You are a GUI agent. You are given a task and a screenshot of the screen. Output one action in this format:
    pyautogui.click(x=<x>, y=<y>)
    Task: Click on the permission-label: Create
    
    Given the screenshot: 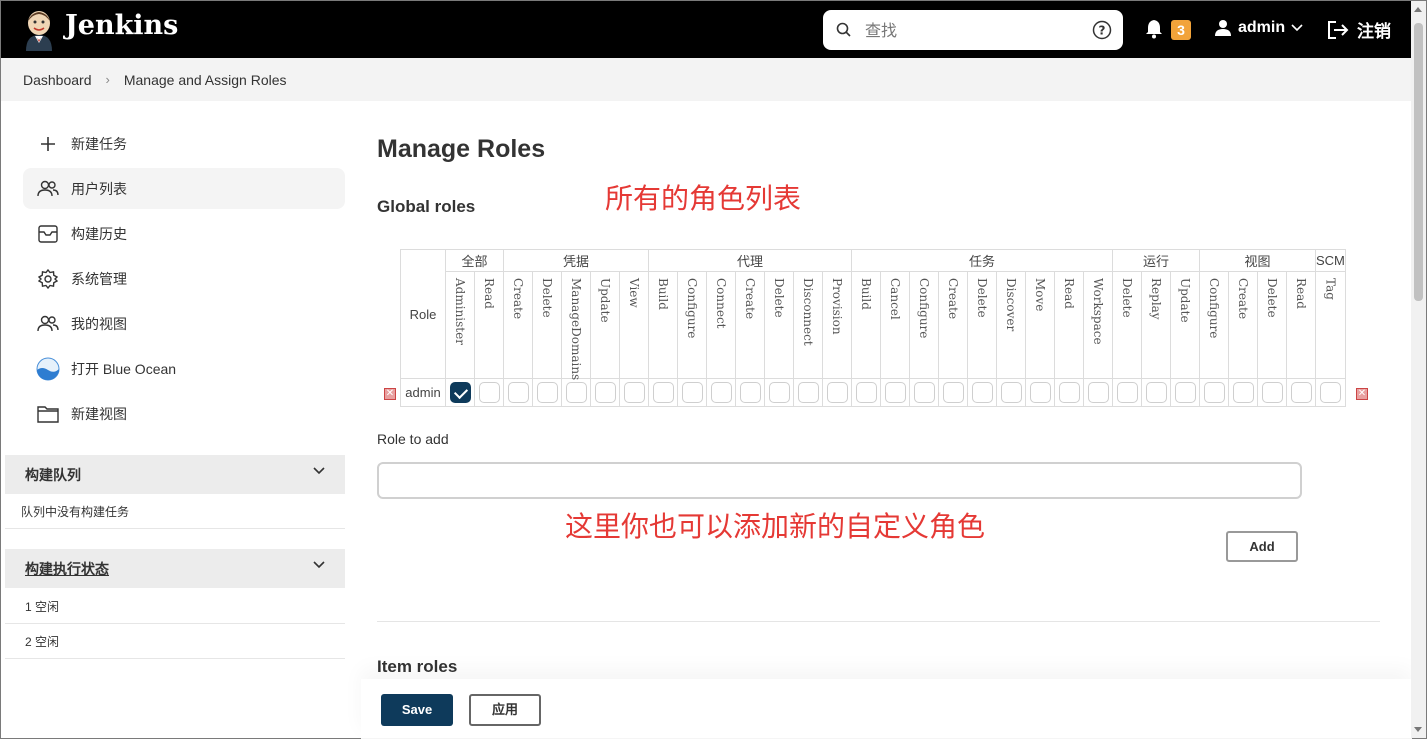 What is the action you would take?
    pyautogui.click(x=518, y=299)
    